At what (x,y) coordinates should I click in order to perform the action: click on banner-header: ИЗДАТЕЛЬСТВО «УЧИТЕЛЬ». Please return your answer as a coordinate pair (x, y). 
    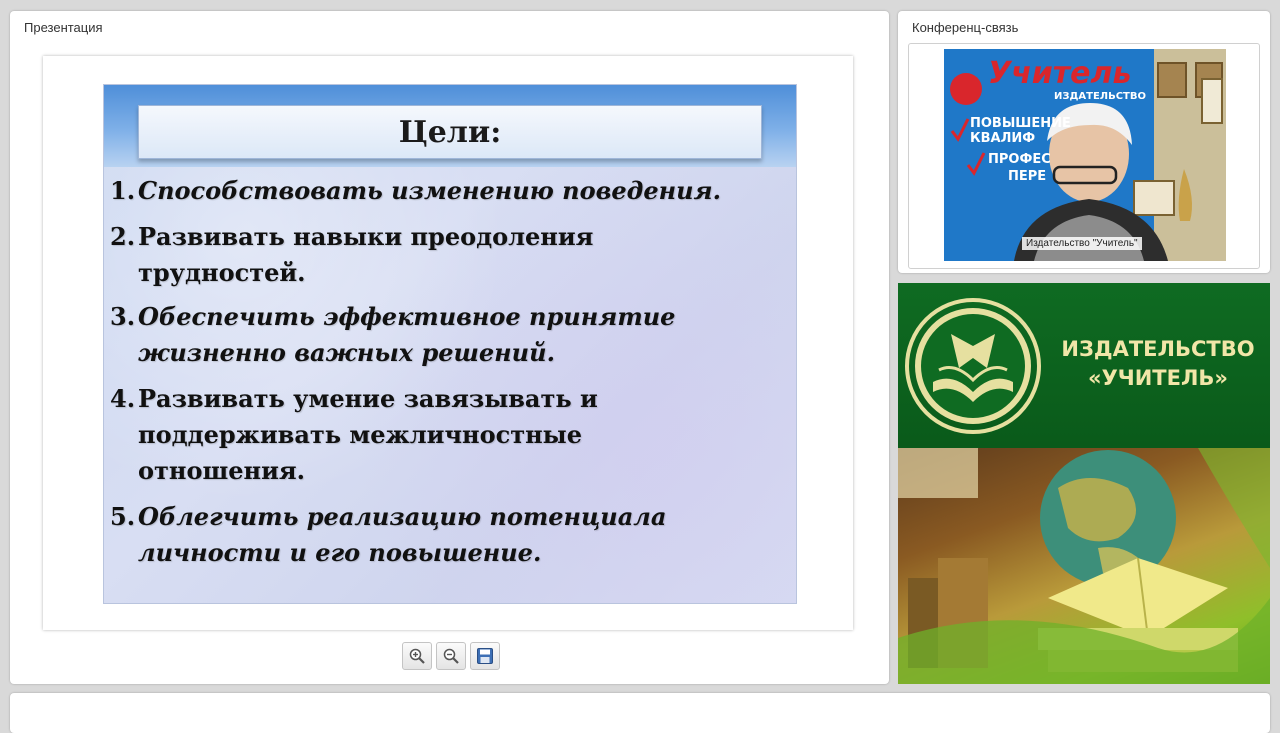
    Looking at the image, I should click on (1084, 365).